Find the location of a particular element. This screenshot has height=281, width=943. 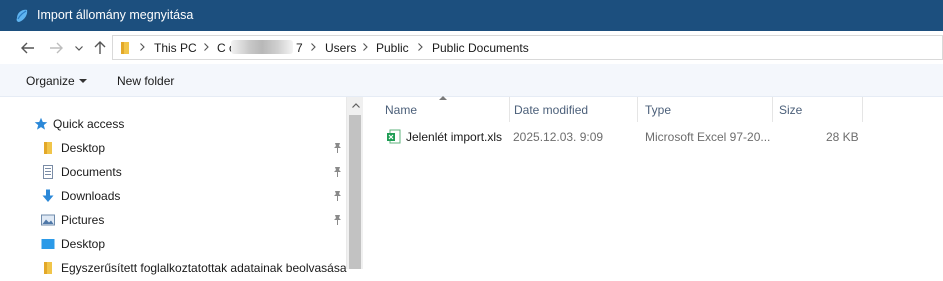

desktop-icon is located at coordinates (48, 244).